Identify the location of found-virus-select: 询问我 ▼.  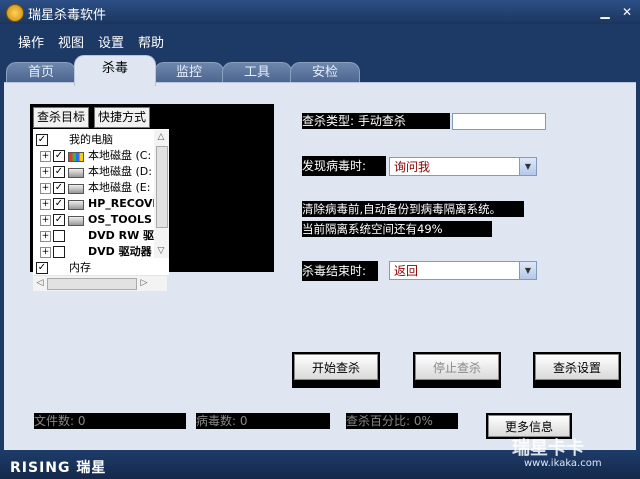
(463, 166).